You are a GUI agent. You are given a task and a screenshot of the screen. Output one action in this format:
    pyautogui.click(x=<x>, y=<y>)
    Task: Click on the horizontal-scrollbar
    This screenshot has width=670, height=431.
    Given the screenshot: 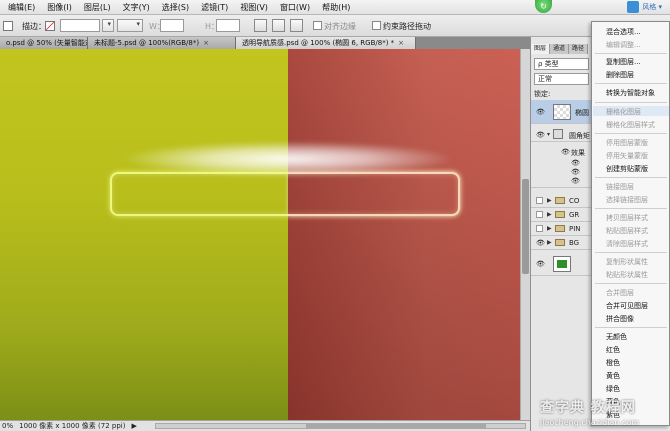 What is the action you would take?
    pyautogui.click(x=340, y=426)
    